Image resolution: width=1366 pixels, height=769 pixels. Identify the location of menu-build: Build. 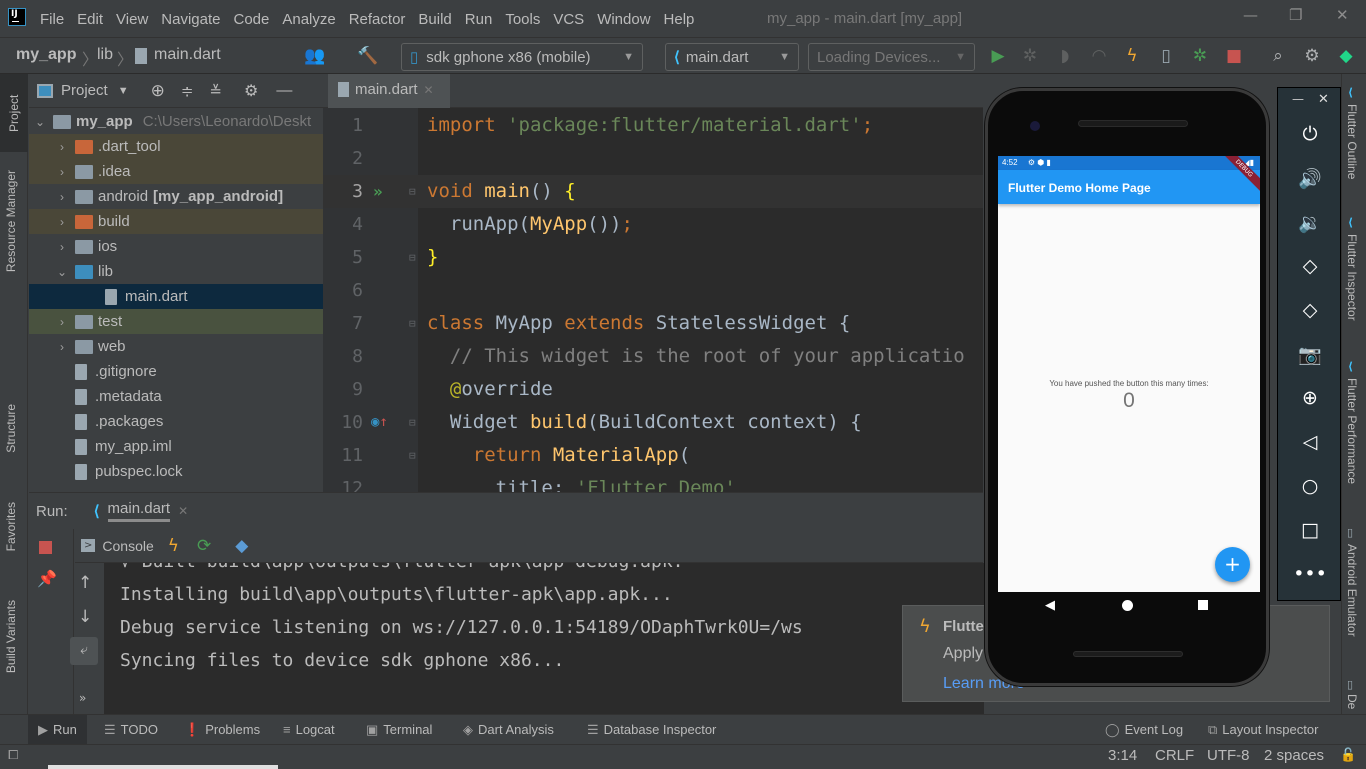
(434, 19).